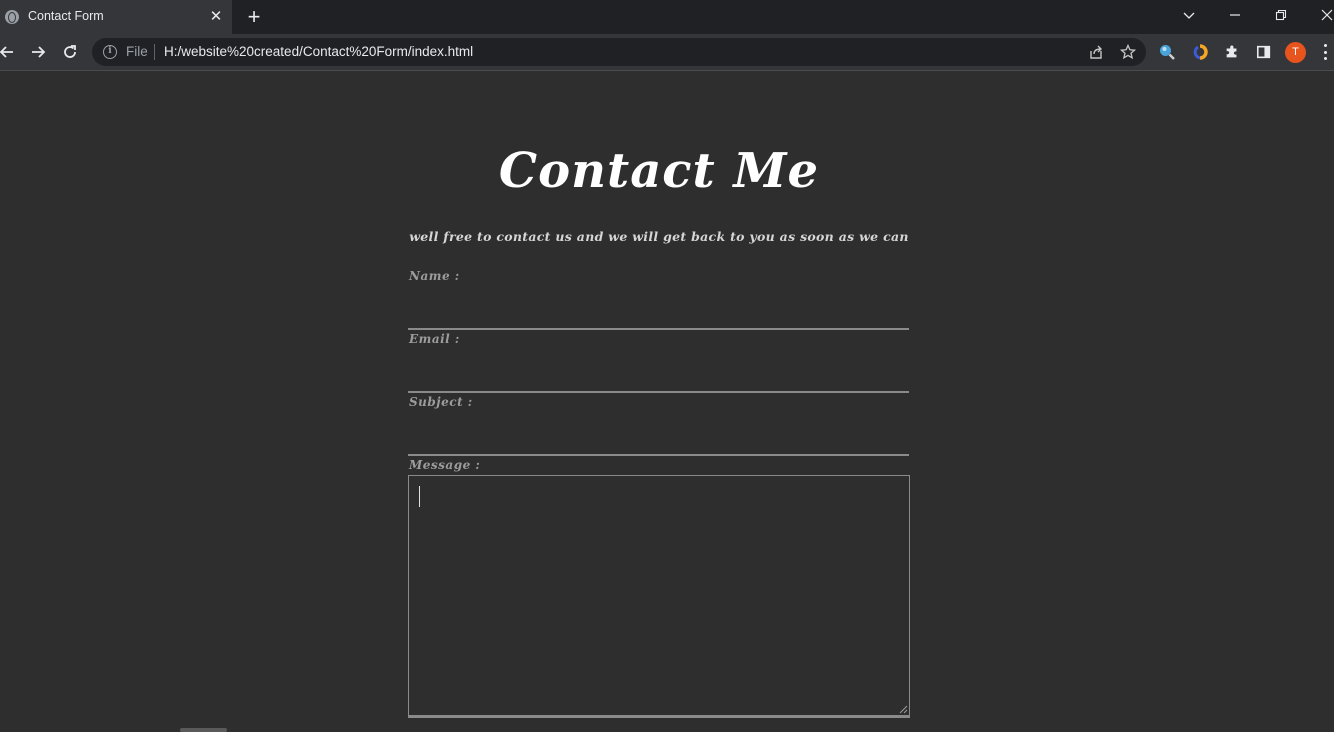 This screenshot has height=732, width=1334. What do you see at coordinates (434, 339) in the screenshot?
I see `email-label: Email :` at bounding box center [434, 339].